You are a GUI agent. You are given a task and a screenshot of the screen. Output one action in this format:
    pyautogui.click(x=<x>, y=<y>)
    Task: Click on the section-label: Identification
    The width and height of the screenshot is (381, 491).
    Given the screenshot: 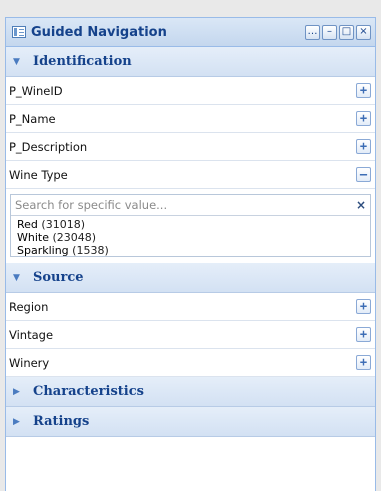 What is the action you would take?
    pyautogui.click(x=82, y=61)
    